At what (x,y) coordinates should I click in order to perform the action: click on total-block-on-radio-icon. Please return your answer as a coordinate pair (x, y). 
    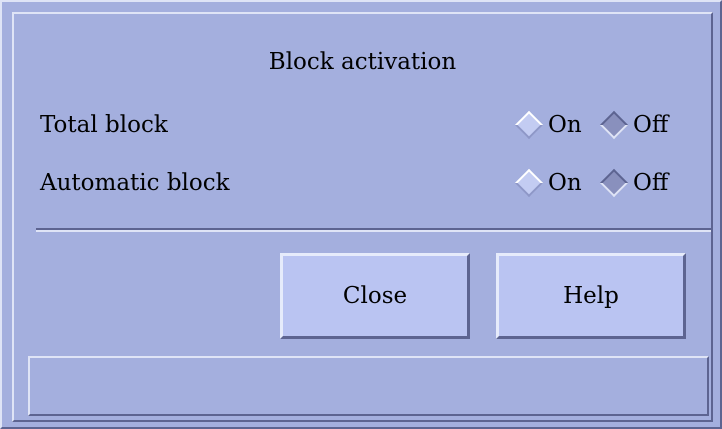
    Looking at the image, I should click on (529, 125).